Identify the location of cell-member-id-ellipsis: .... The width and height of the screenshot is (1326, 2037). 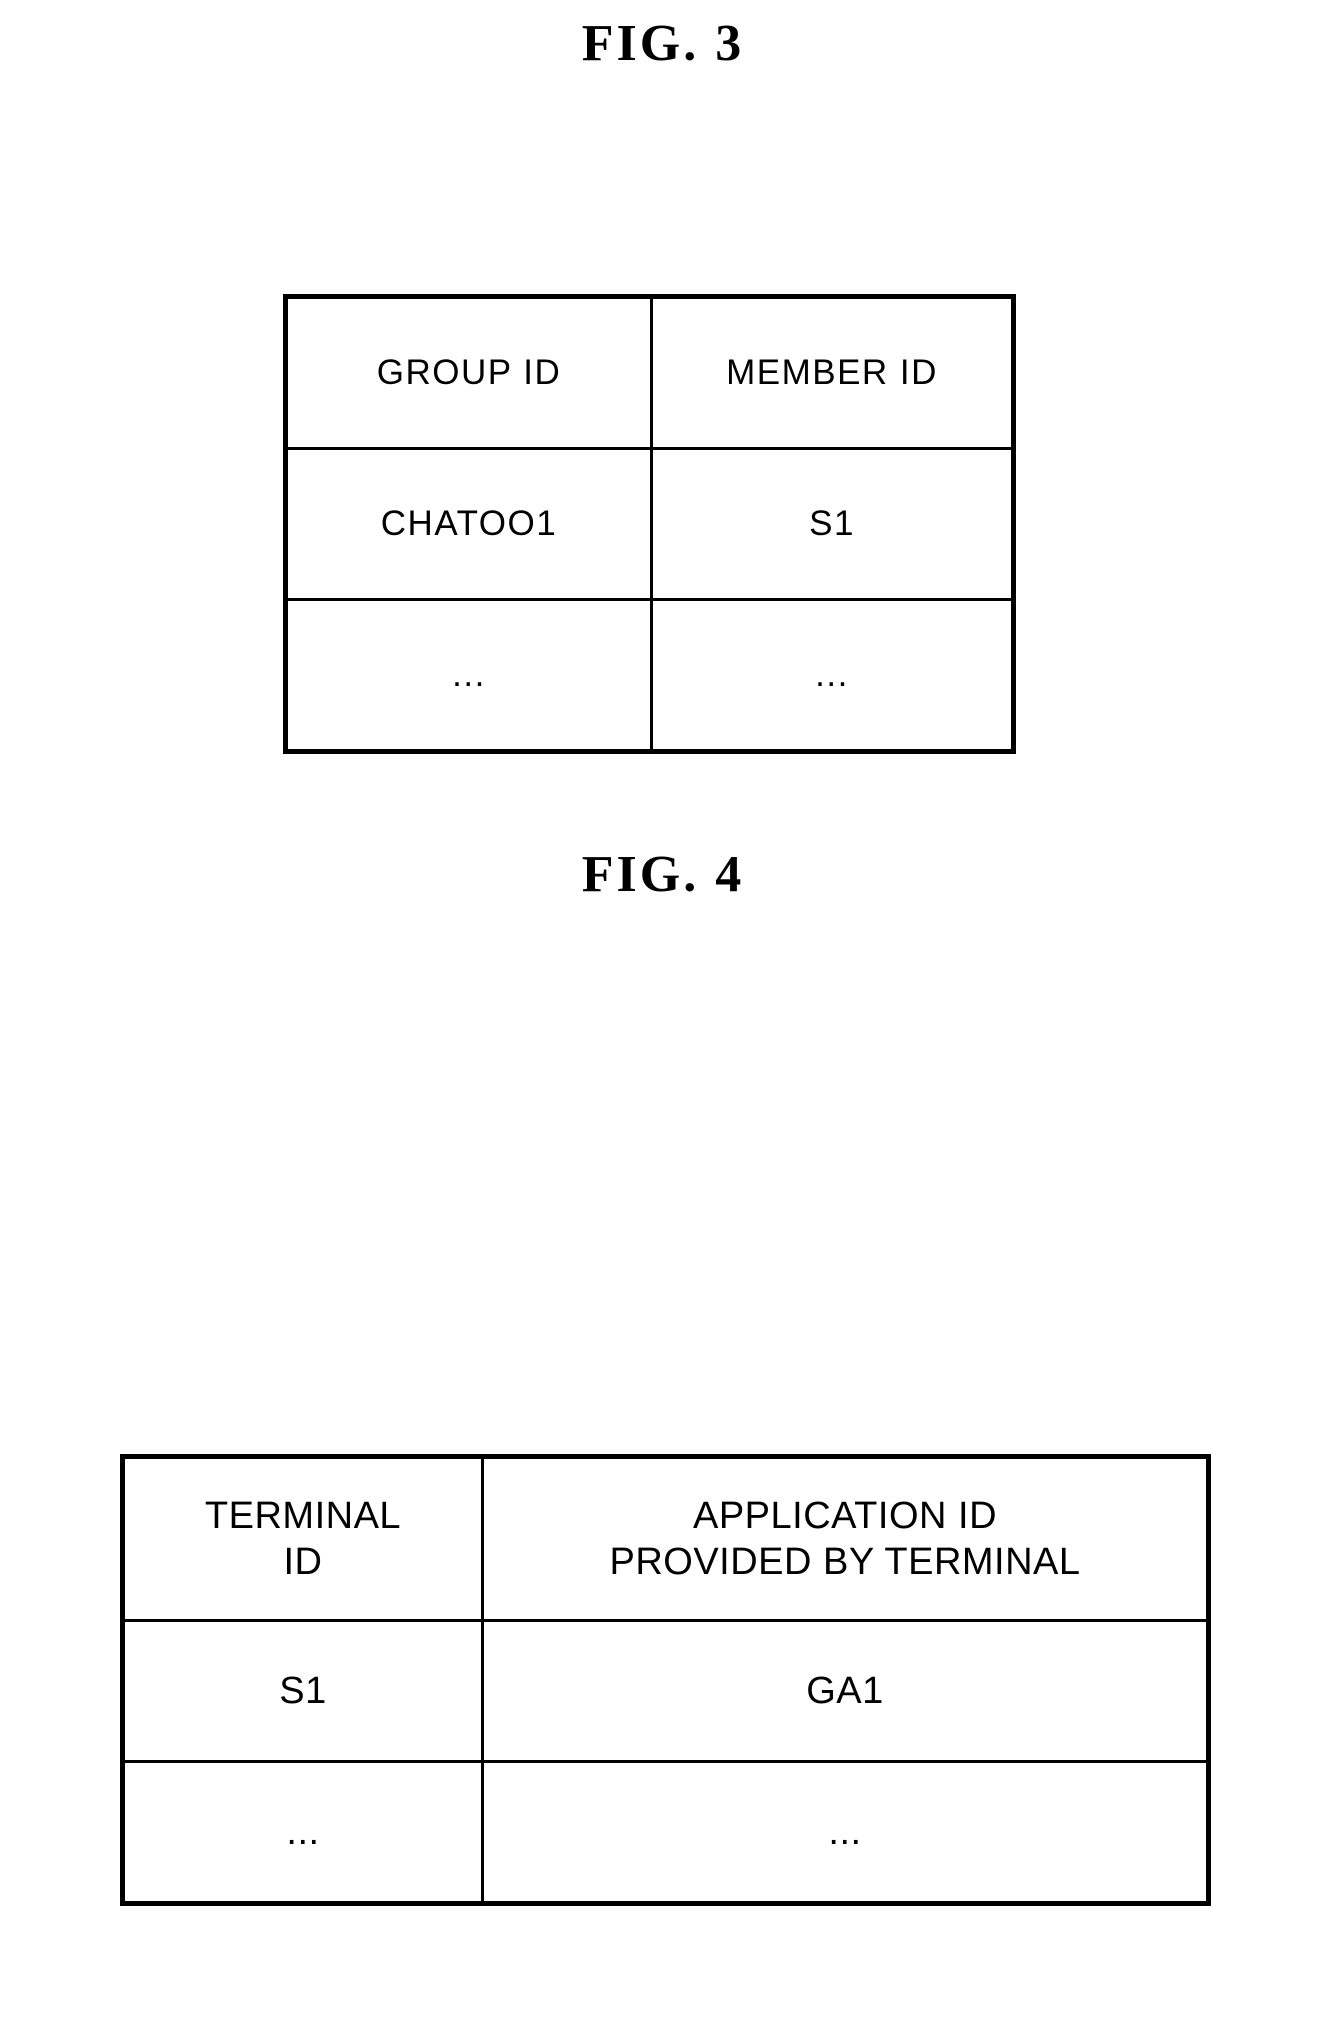
(832, 675).